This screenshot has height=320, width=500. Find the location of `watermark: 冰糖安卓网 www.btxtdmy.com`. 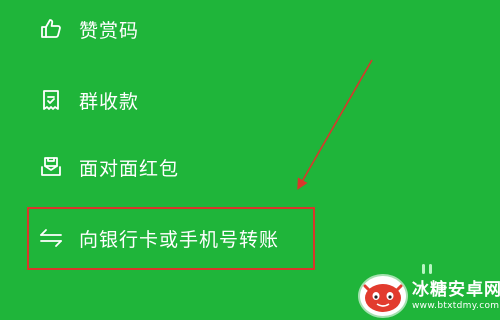

watermark: 冰糖安卓网 www.btxtdmy.com is located at coordinates (430, 296).